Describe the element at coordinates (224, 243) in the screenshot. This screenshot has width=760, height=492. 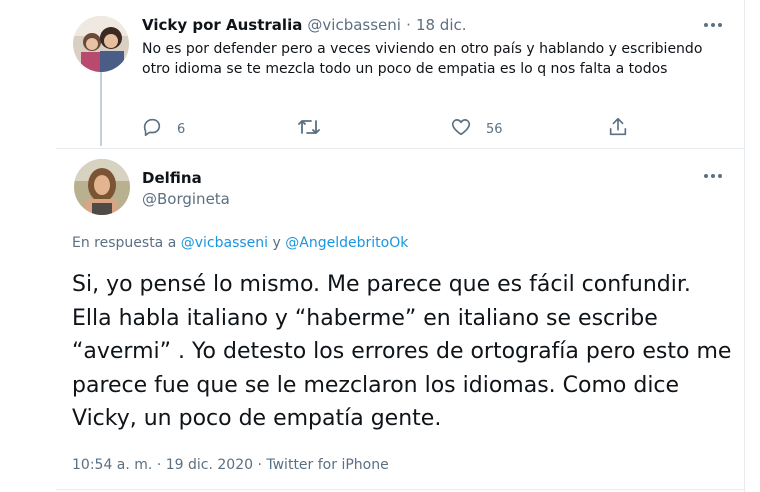
I see `mention-link: @vicbasseni` at that location.